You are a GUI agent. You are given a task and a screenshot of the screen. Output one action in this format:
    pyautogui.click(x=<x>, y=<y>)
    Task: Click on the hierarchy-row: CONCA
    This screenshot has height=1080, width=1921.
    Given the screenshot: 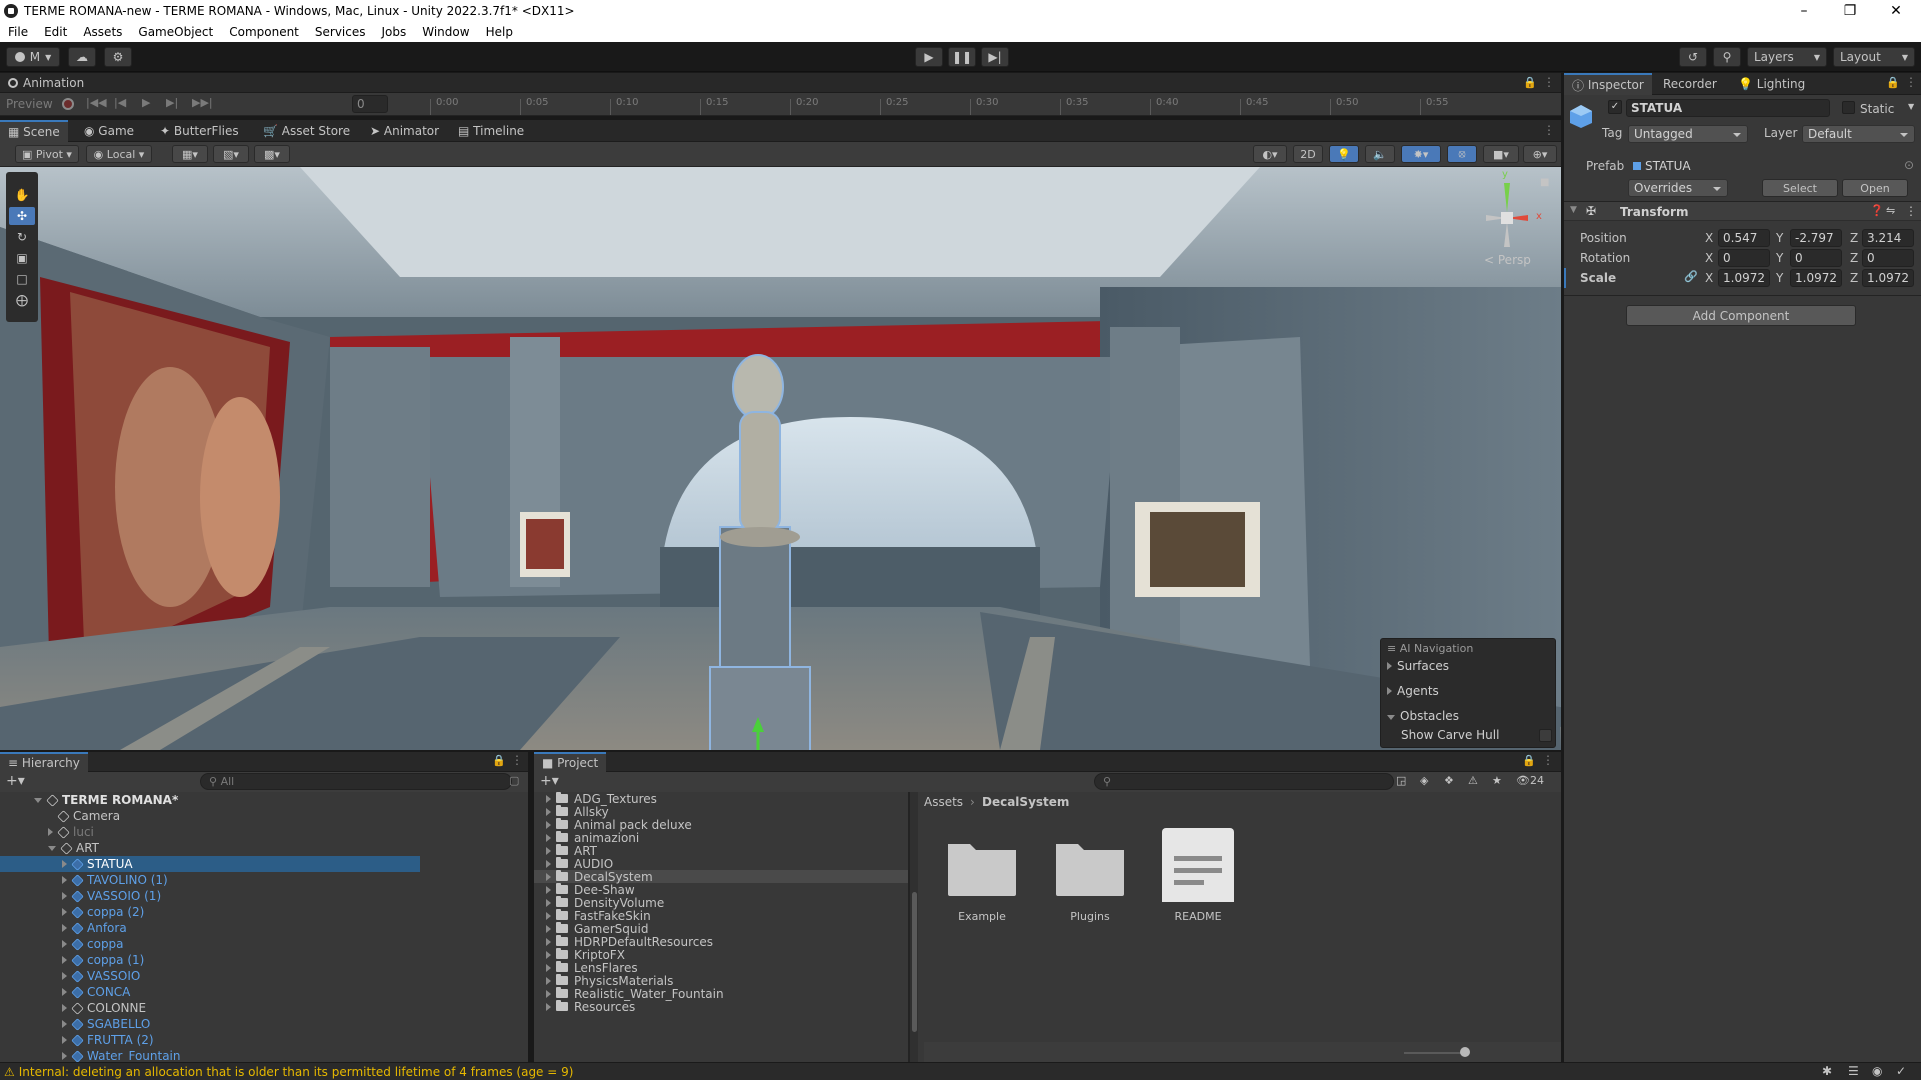 What is the action you would take?
    pyautogui.click(x=210, y=992)
    